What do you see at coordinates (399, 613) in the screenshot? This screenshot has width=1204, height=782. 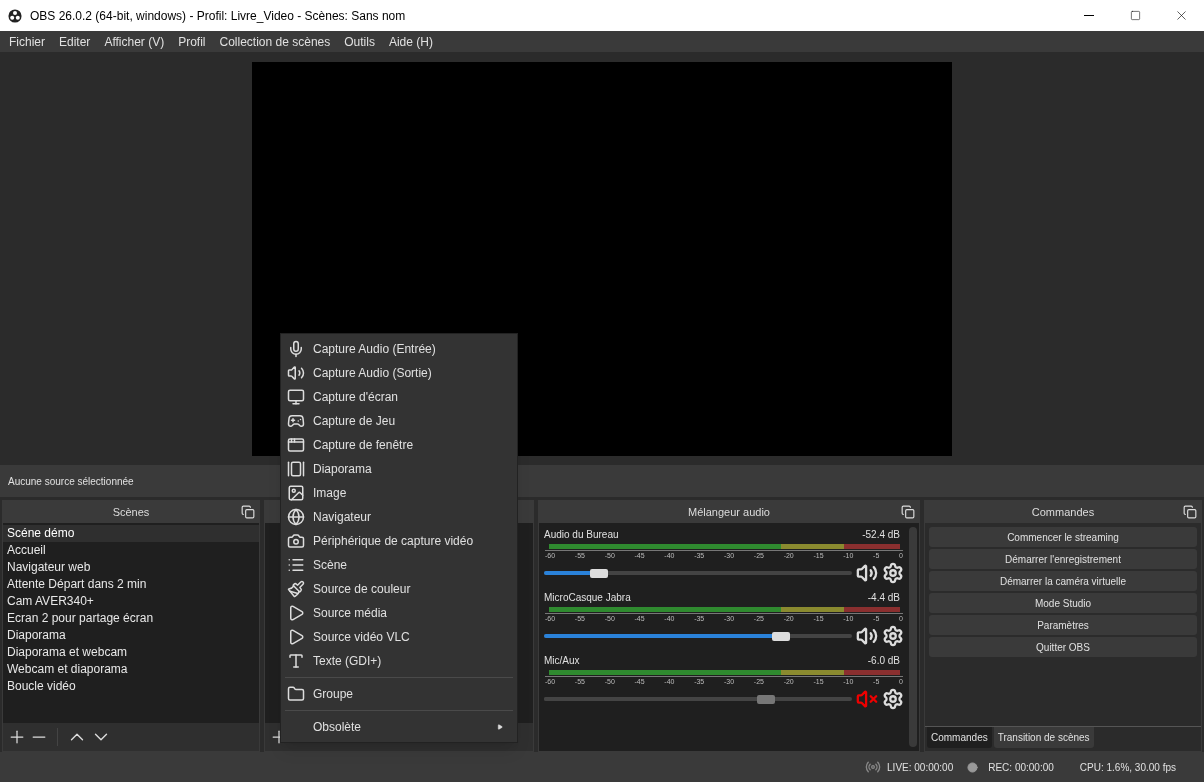 I see `menu-option: Source média` at bounding box center [399, 613].